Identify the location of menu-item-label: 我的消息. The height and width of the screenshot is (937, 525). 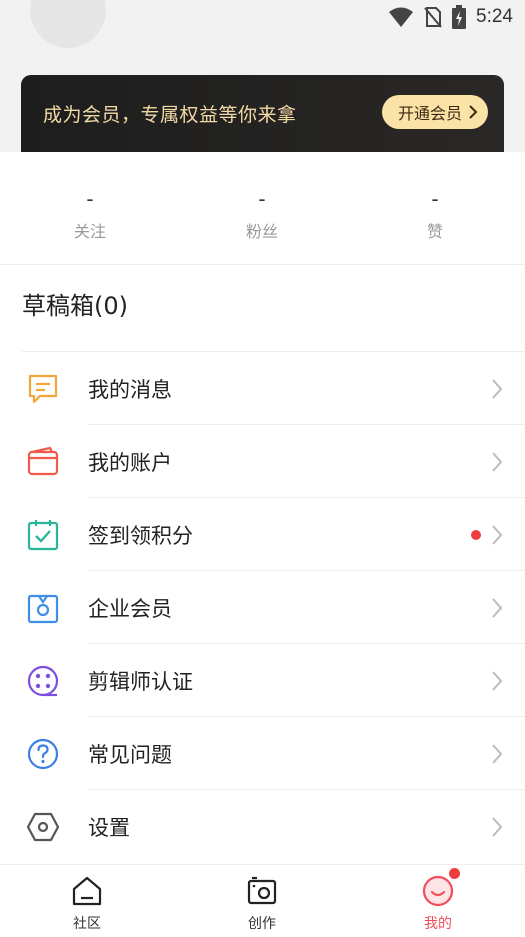
(130, 390).